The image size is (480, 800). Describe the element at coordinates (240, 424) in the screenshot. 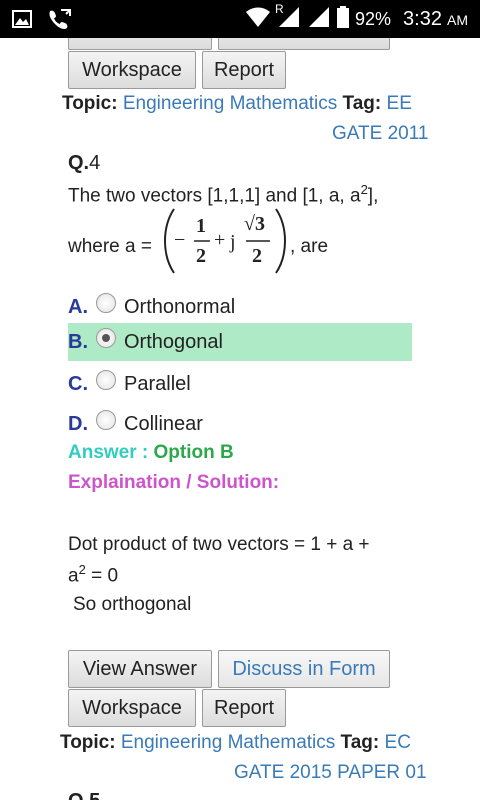

I see `option-d: D. Collinear` at that location.